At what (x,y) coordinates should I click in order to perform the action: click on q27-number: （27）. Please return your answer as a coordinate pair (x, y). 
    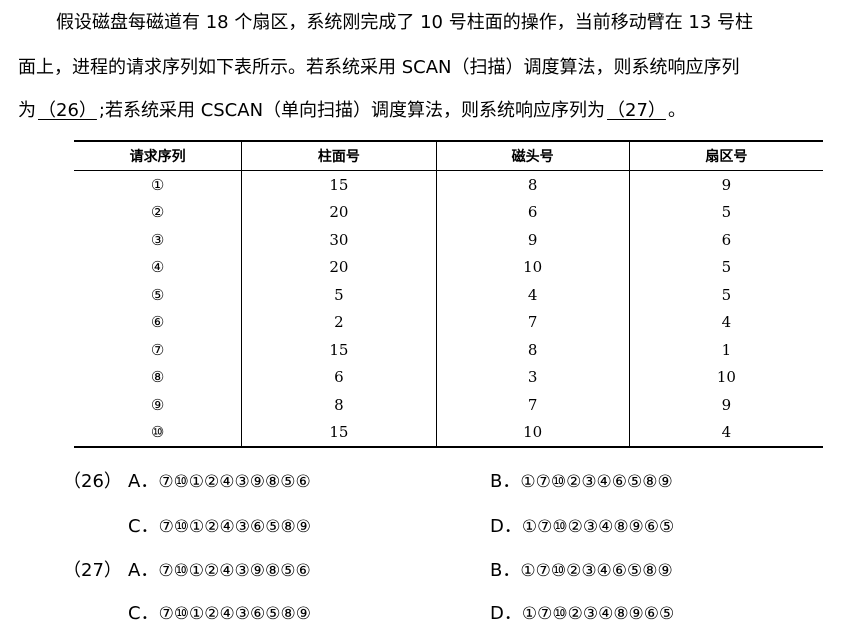
    Looking at the image, I should click on (92, 570).